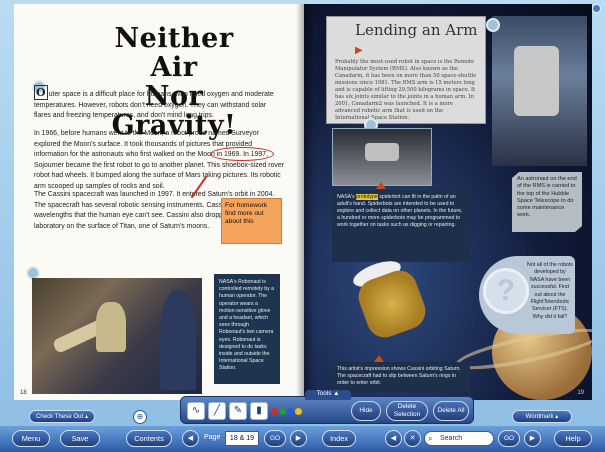  I want to click on freehand-icon: ∿, so click(196, 411).